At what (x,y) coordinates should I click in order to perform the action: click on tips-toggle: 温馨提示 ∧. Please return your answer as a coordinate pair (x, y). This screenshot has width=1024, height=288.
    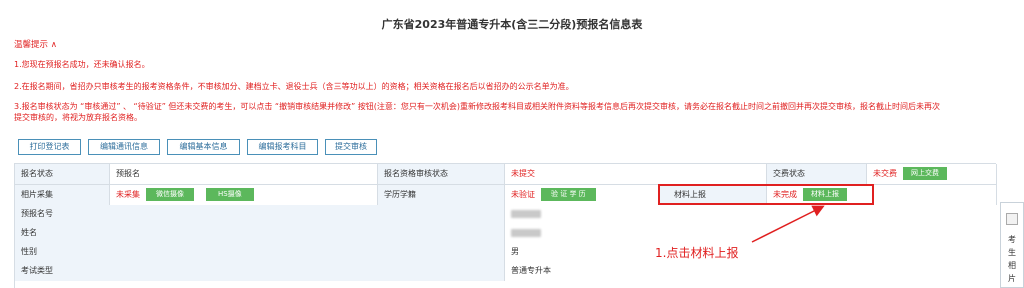
    Looking at the image, I should click on (35, 44).